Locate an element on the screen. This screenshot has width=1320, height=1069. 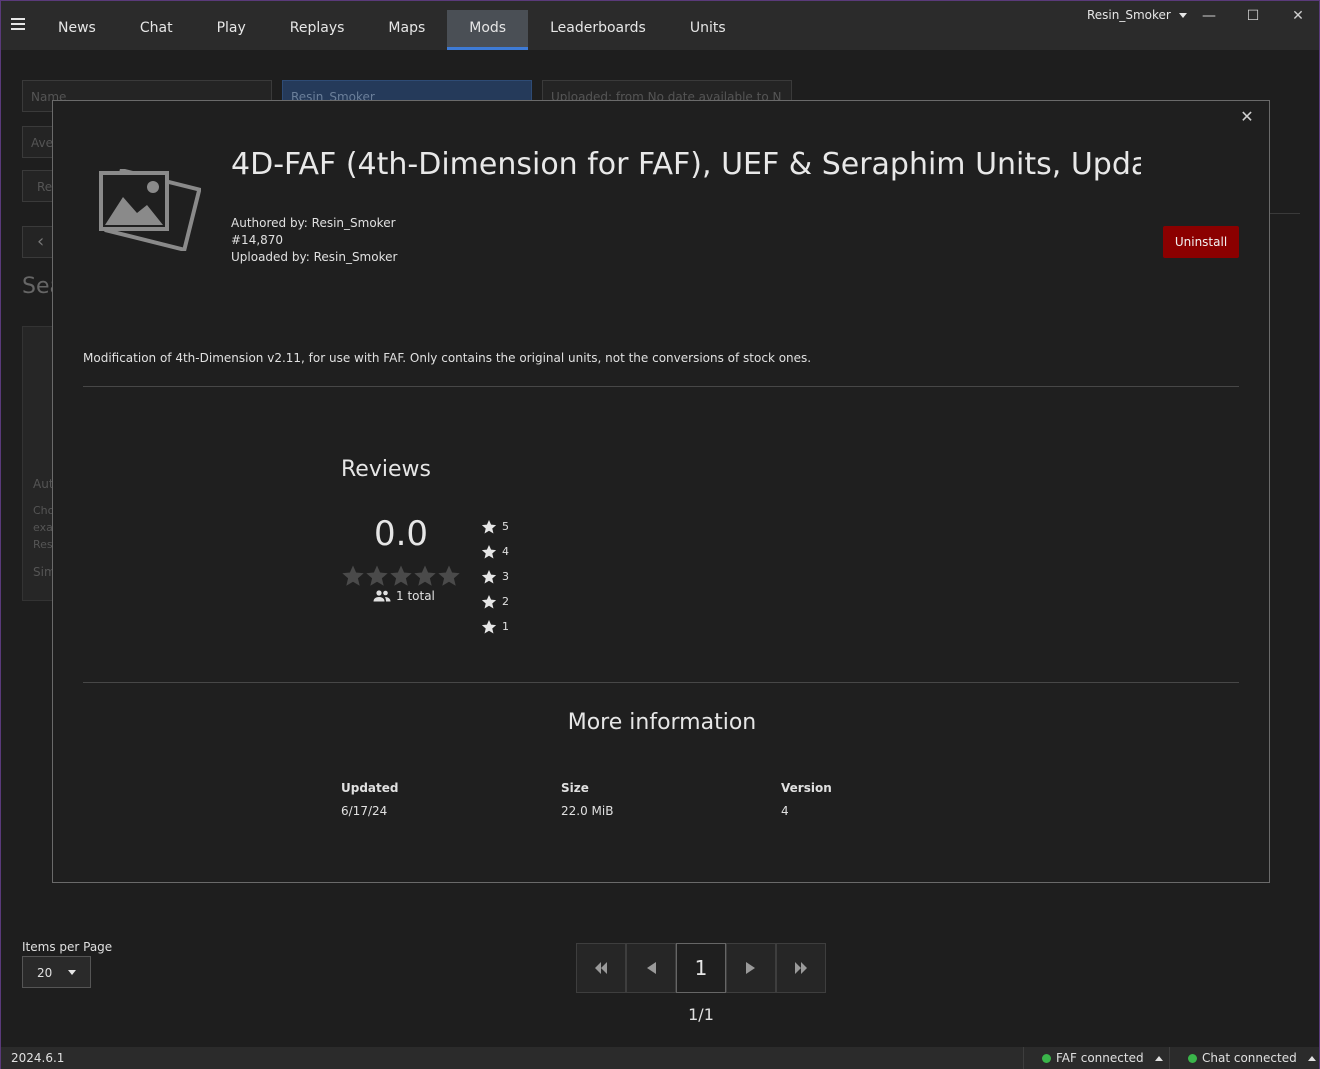
info-size: Size 22.0 MiB is located at coordinates (587, 799).